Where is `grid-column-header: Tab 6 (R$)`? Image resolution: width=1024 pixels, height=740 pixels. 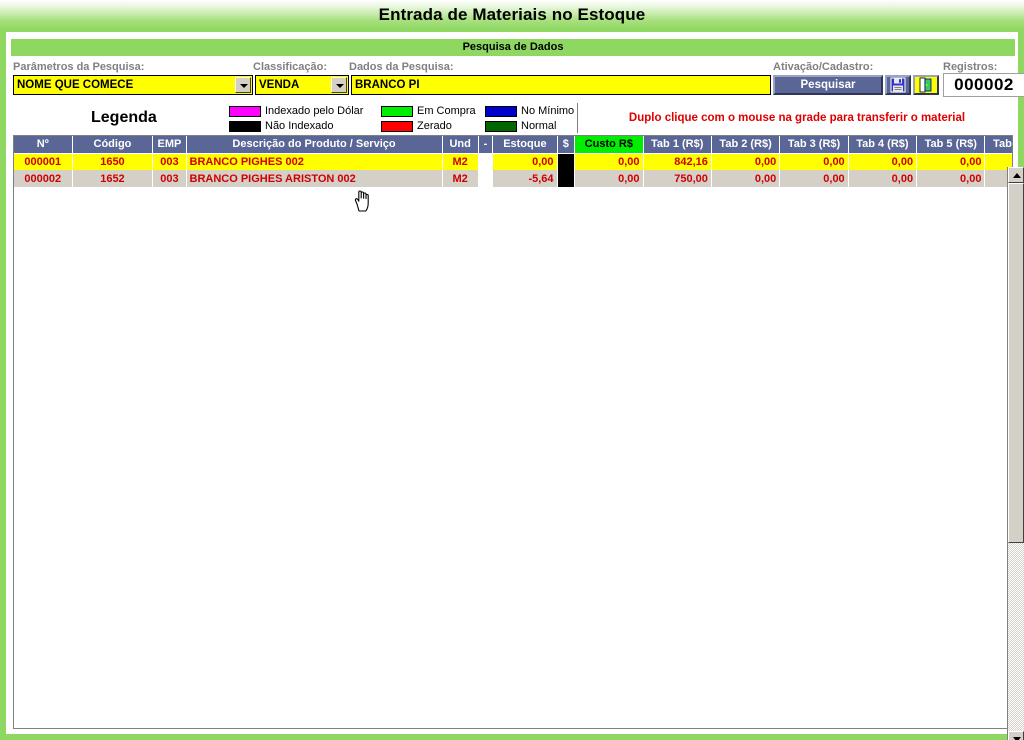
grid-column-header: Tab 6 (R$) is located at coordinates (998, 145).